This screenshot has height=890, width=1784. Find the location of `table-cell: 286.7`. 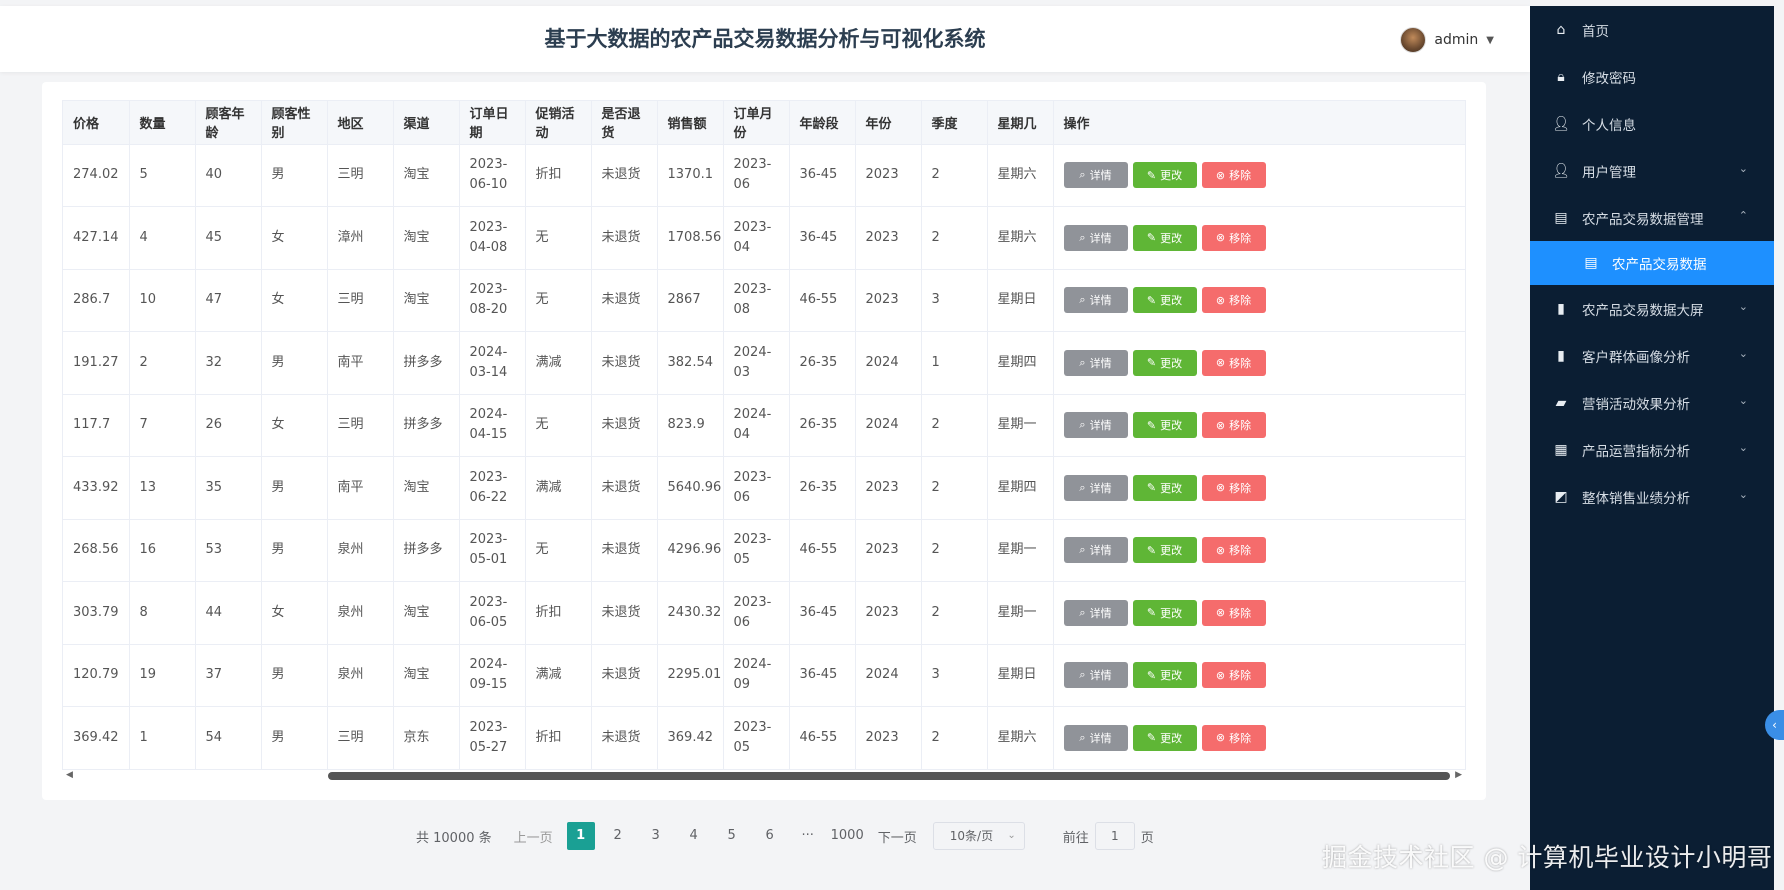

table-cell: 286.7 is located at coordinates (96, 300).